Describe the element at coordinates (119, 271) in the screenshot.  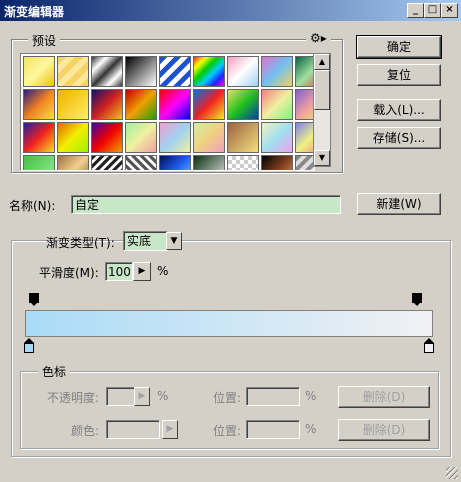
I see `smoothness-field: 100` at that location.